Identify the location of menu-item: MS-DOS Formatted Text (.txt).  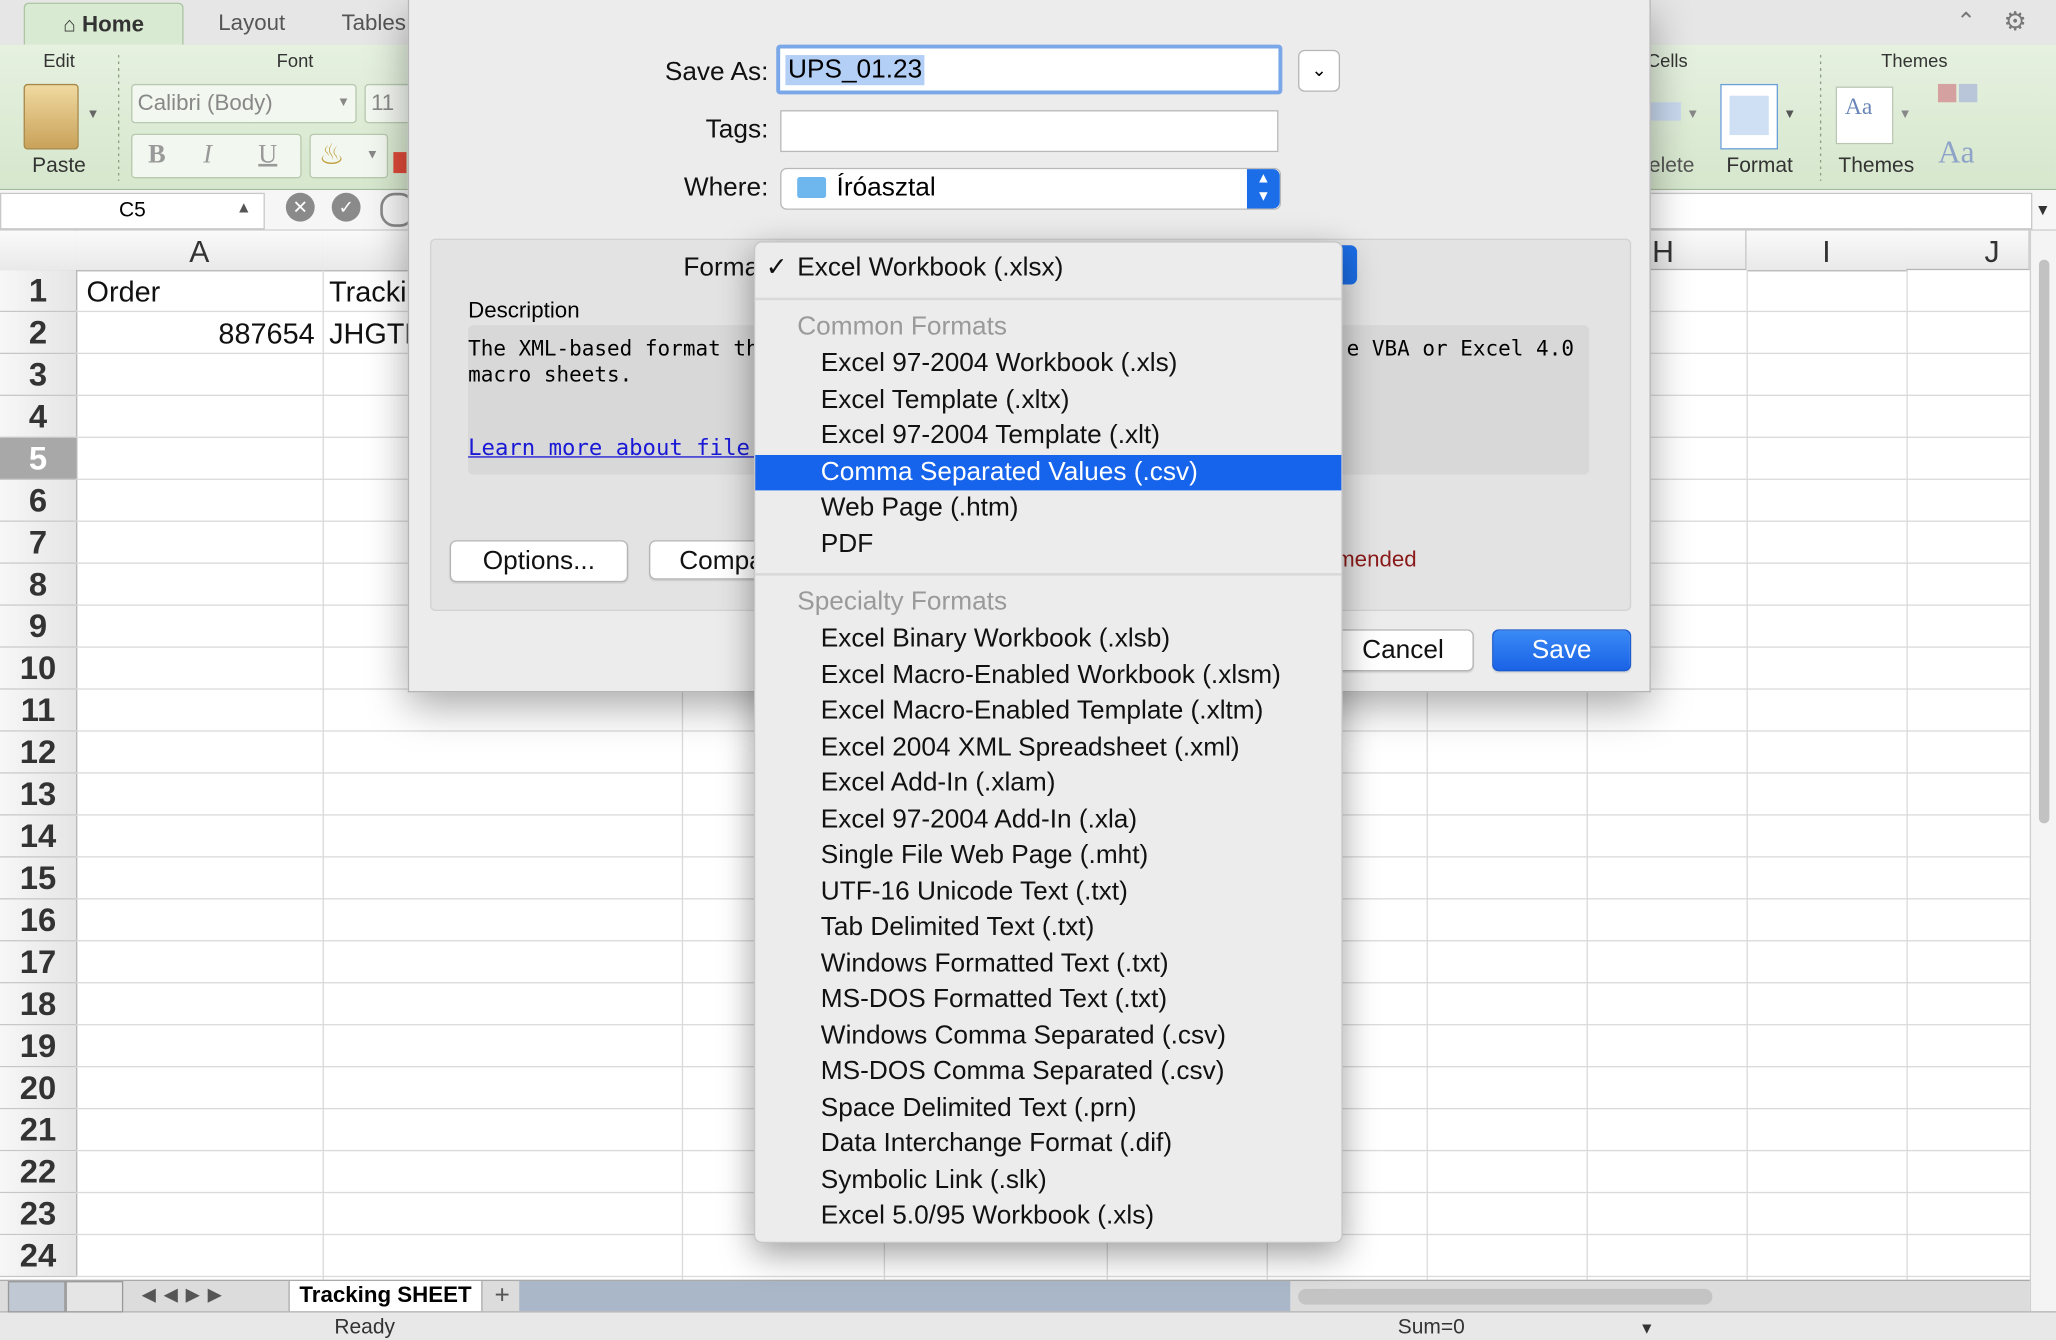
(1048, 999).